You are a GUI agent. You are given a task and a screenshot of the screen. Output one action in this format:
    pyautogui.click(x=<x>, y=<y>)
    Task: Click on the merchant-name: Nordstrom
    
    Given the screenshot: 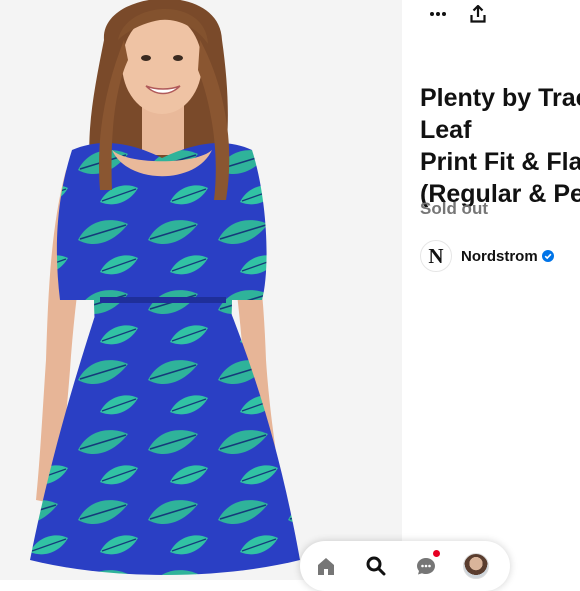 What is the action you would take?
    pyautogui.click(x=499, y=256)
    